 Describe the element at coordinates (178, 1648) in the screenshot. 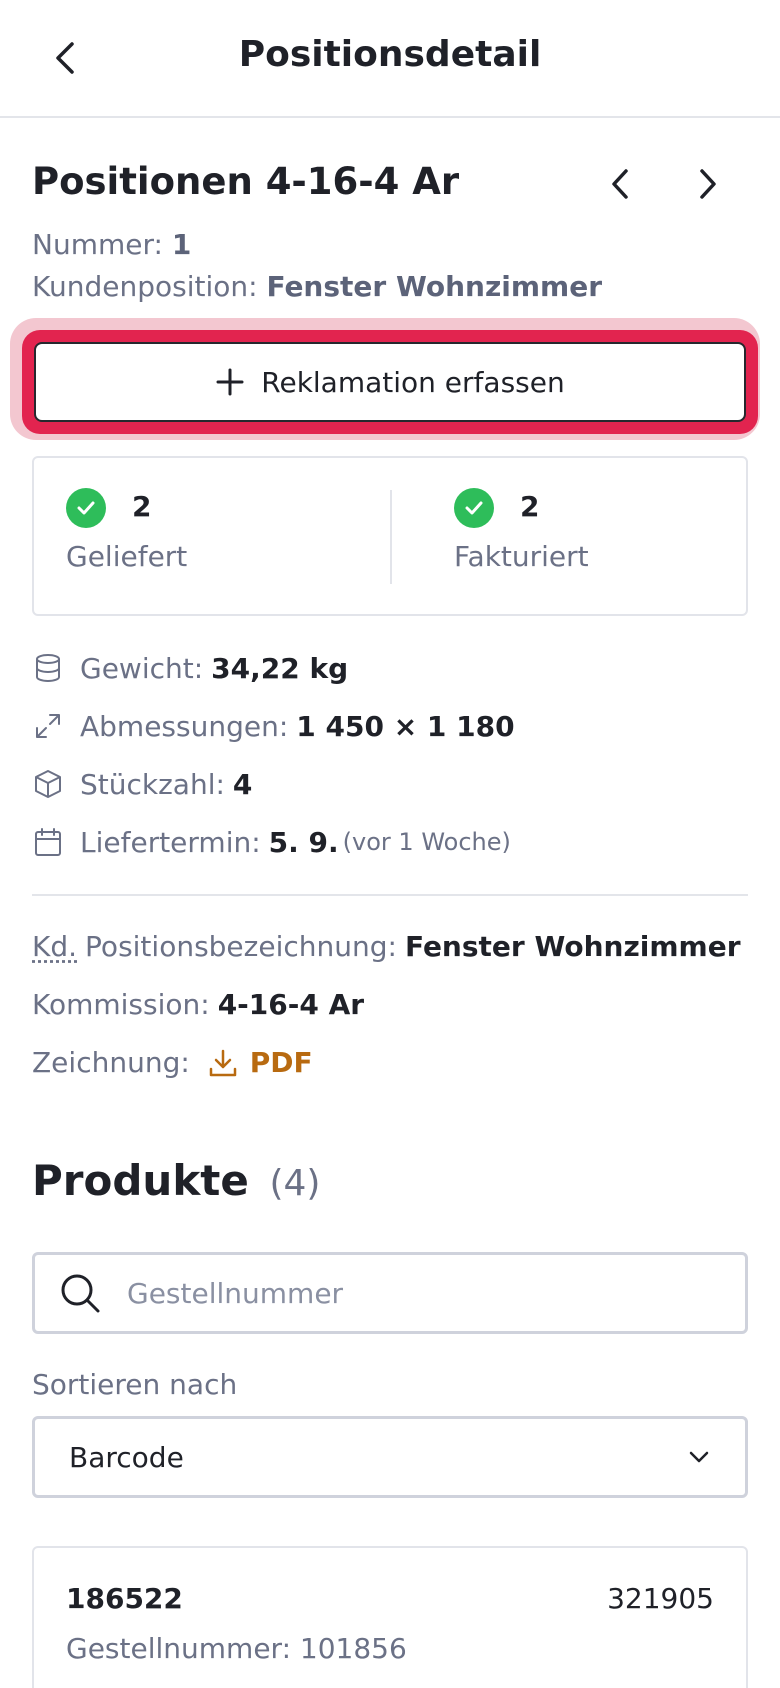

I see `gestellnummer-label: Gestellnummer:` at that location.